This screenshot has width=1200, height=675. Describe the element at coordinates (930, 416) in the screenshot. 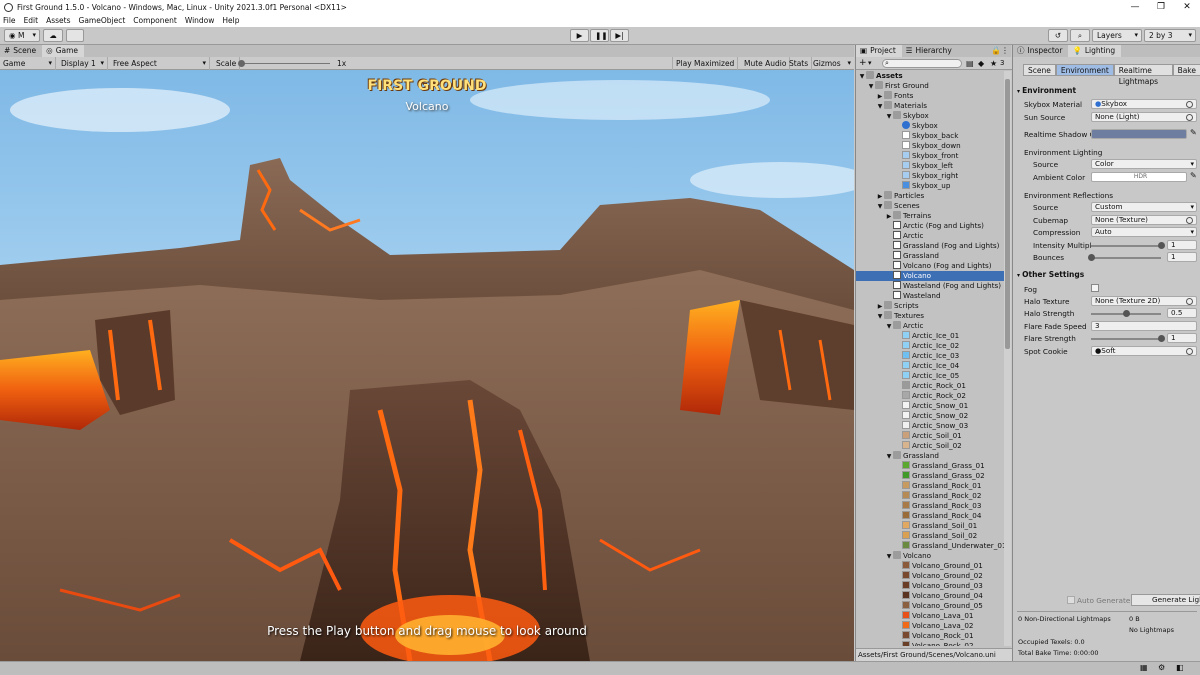

I see `tree-item: Arctic_Snow_02` at that location.